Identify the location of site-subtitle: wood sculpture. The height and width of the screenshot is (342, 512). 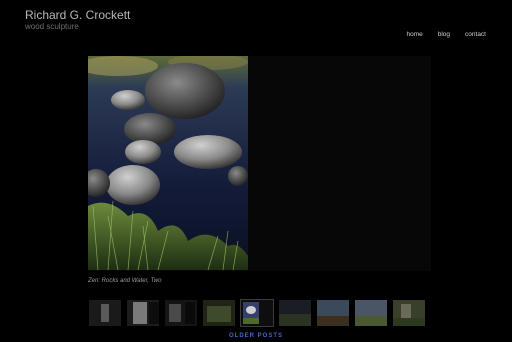
(52, 26).